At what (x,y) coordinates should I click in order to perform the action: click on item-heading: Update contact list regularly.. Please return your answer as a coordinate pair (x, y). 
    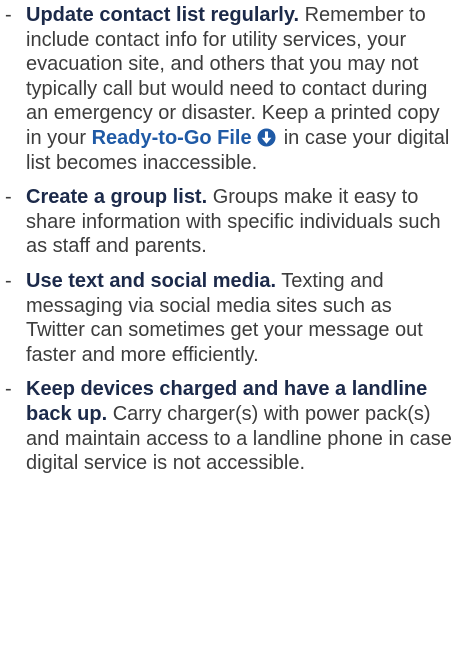
    Looking at the image, I should click on (163, 15).